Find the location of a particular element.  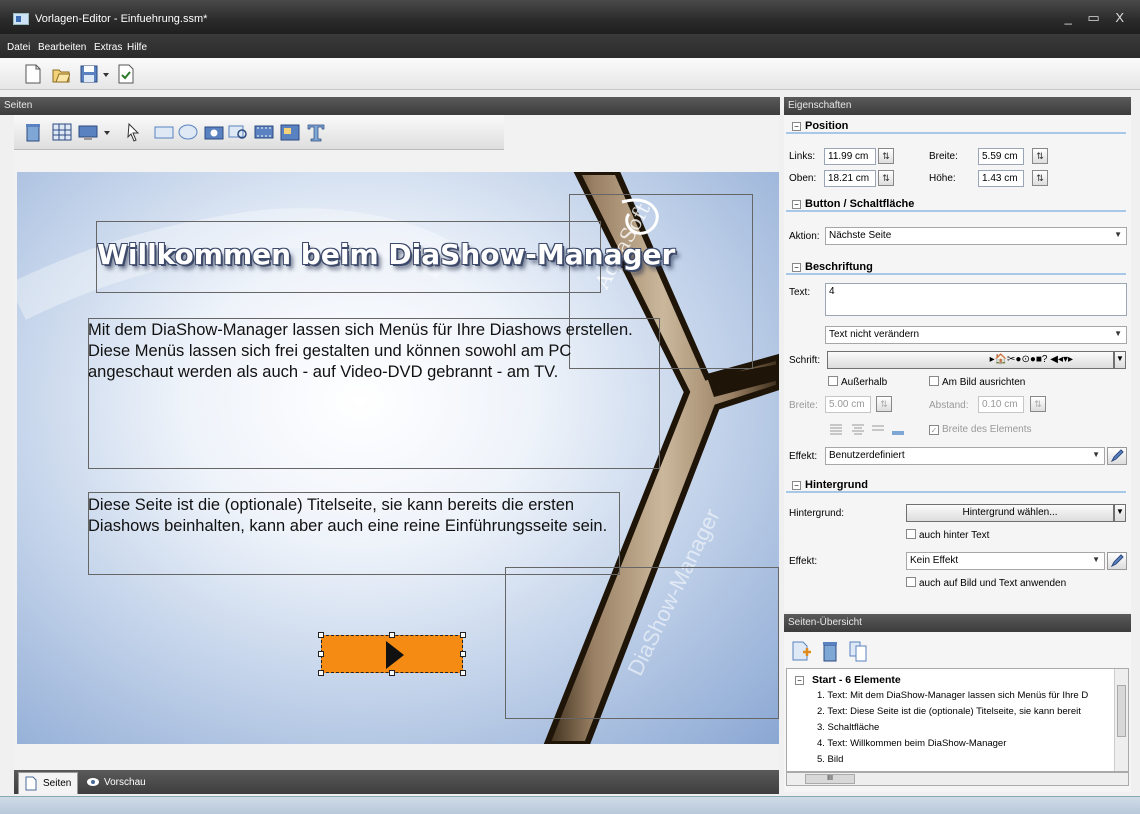

text-mode-dropdown: Text nicht verändern ▼ is located at coordinates (976, 335).